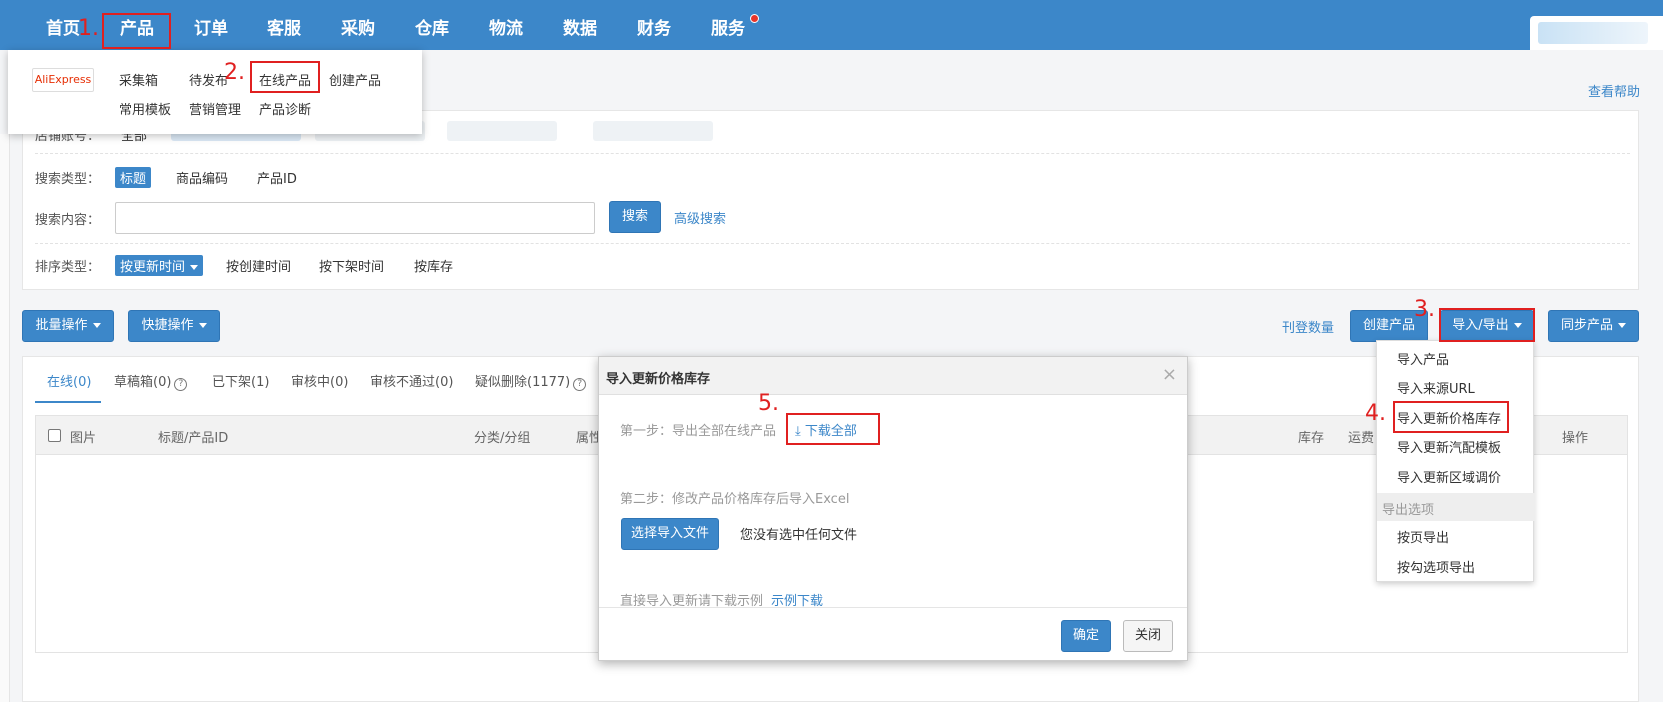 Image resolution: width=1663 pixels, height=702 pixels. I want to click on highlight-import-export, so click(1487, 325).